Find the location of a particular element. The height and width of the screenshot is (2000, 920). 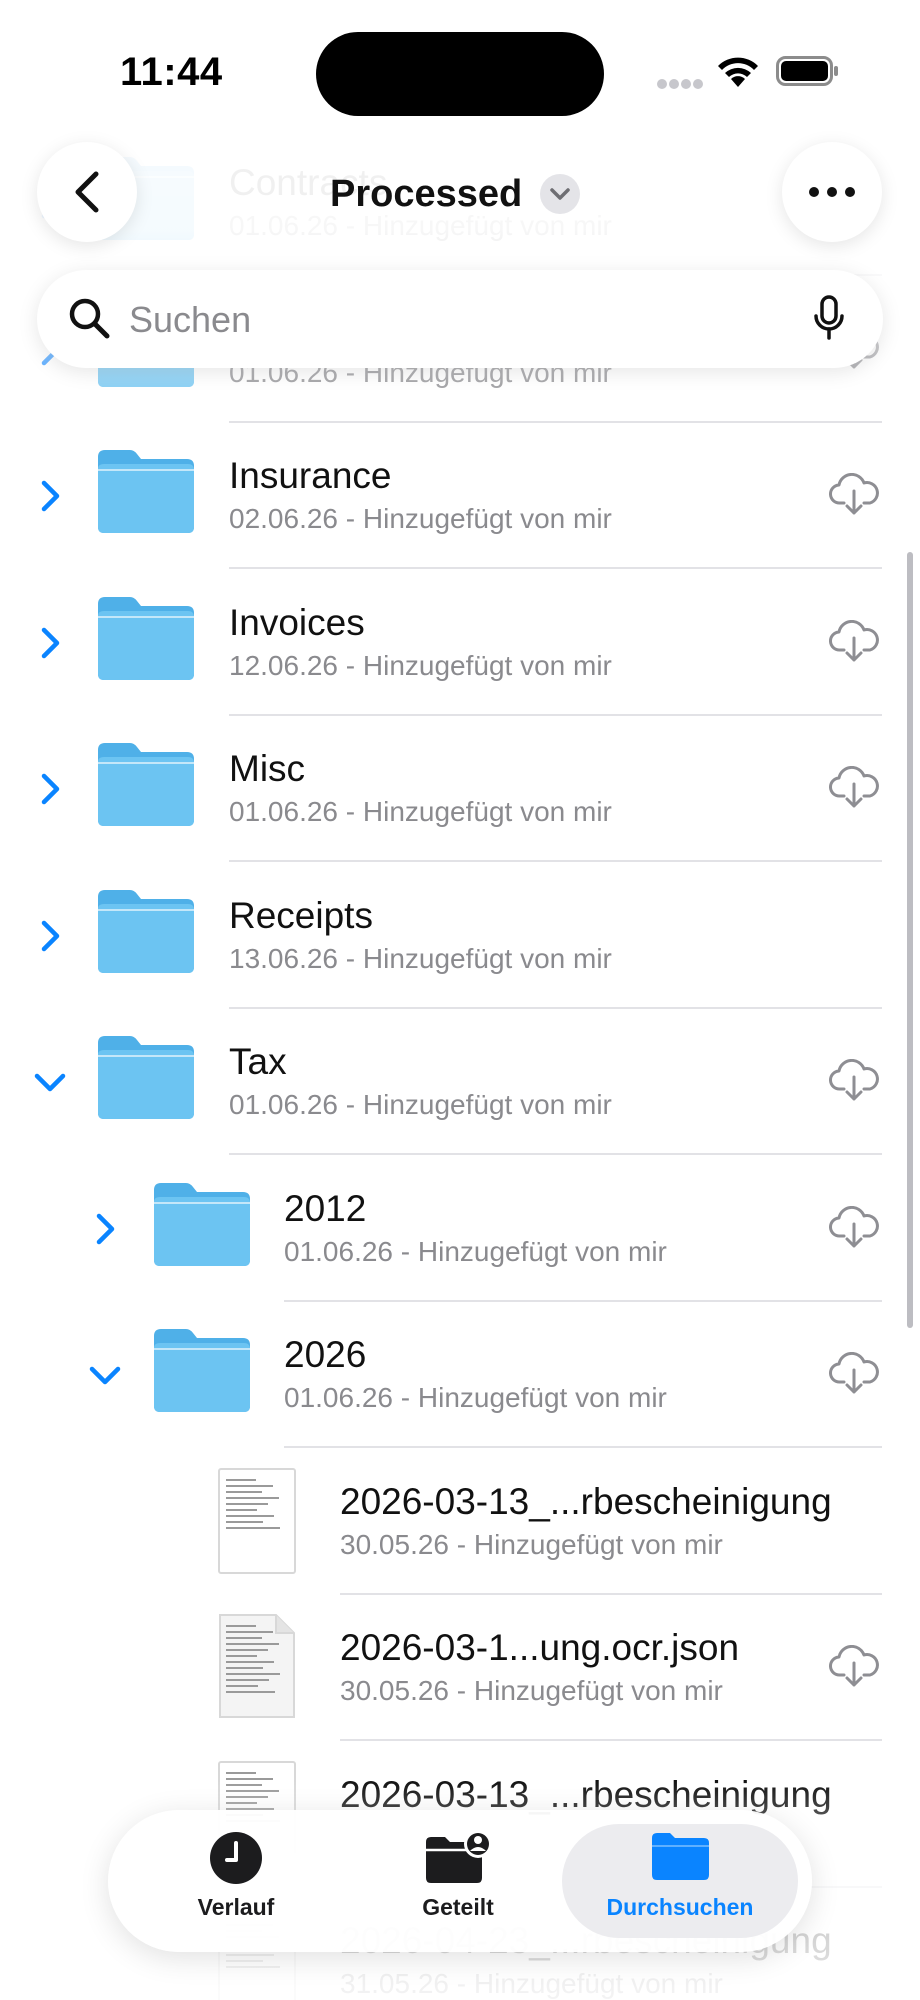

item-name: 2026 is located at coordinates (325, 1354).